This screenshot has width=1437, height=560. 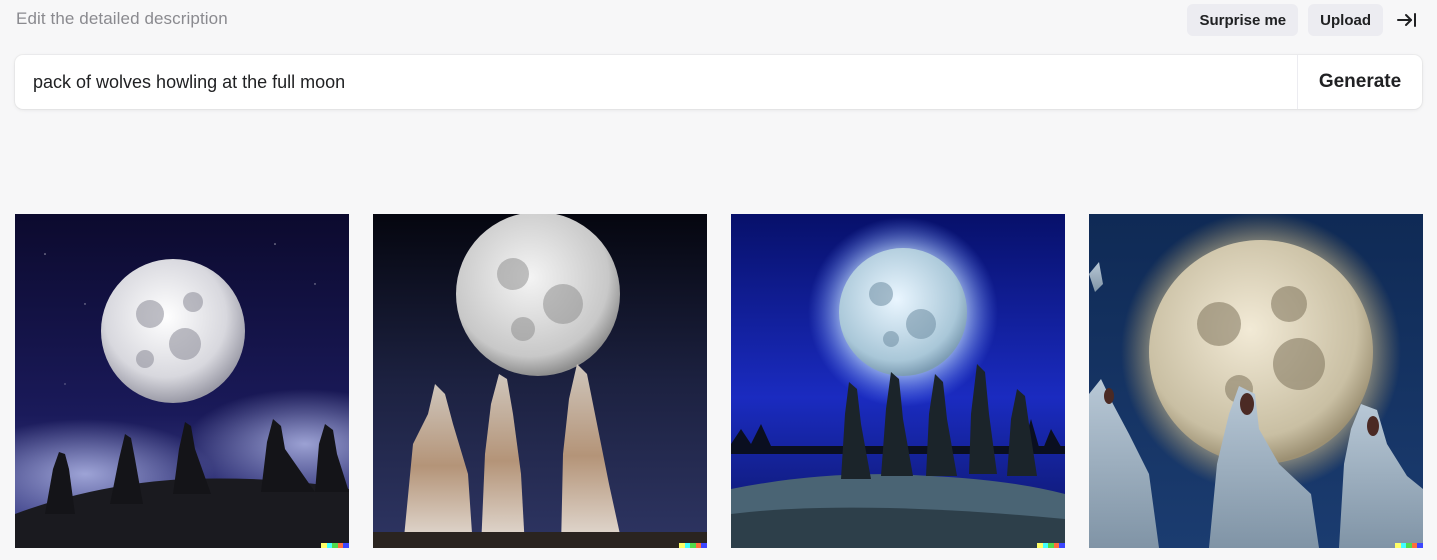 I want to click on surprise-me-button: Surprise me, so click(x=1243, y=20).